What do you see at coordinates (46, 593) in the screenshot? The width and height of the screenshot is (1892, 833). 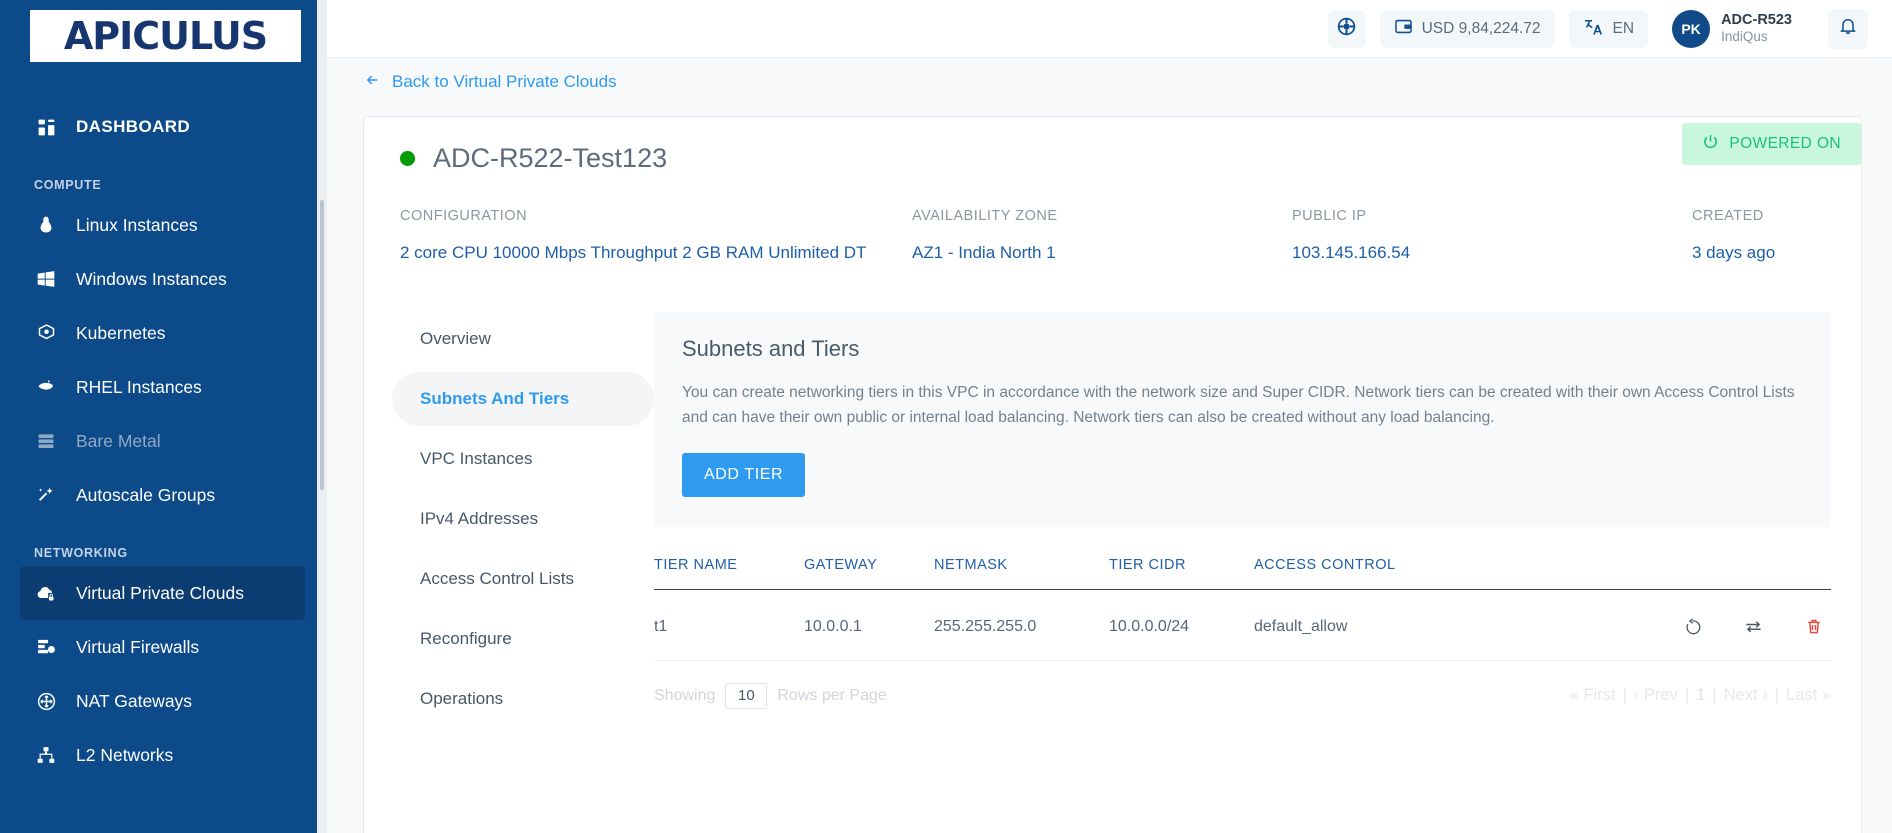 I see `cloud-lock-icon` at bounding box center [46, 593].